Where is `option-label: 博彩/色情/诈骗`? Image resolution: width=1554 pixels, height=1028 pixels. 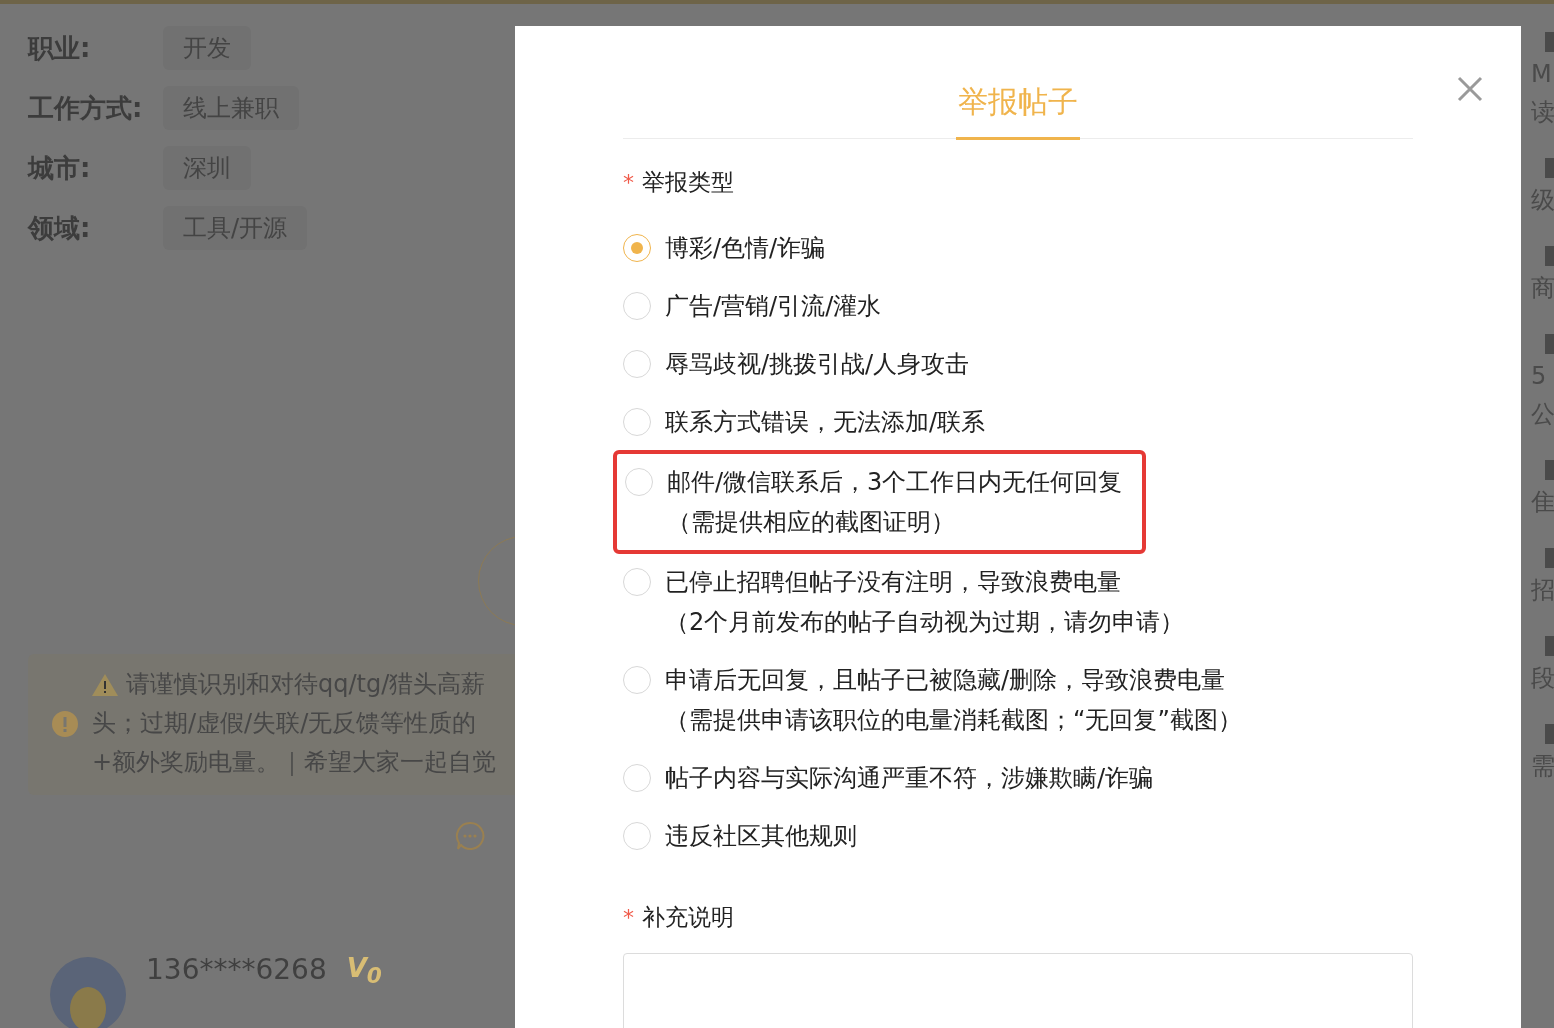 option-label: 博彩/色情/诈骗 is located at coordinates (745, 248).